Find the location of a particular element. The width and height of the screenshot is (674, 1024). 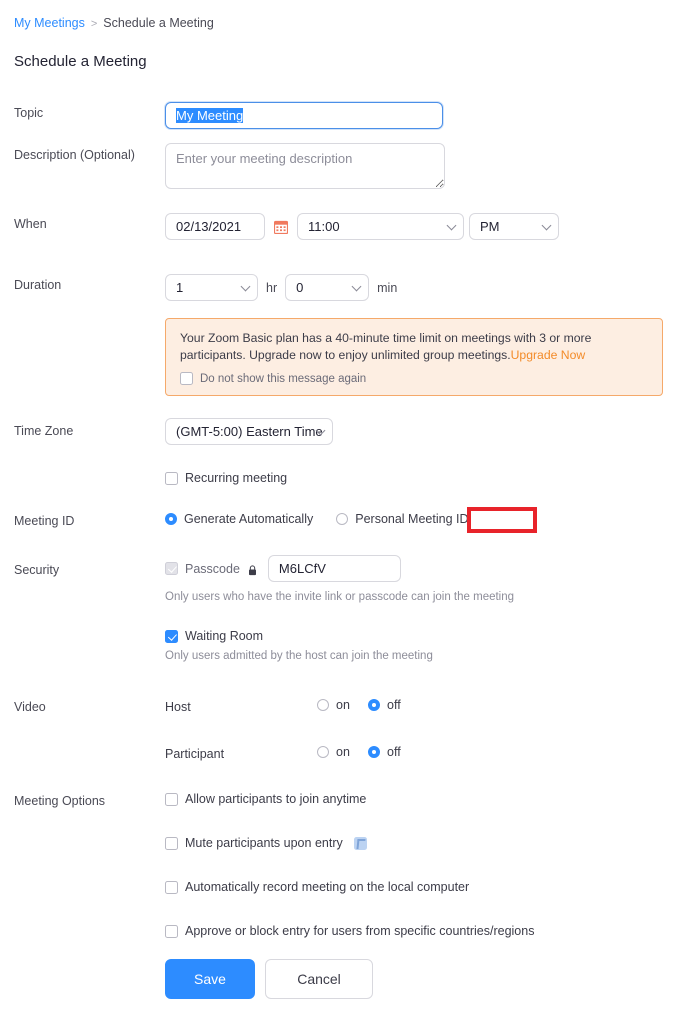

video-participant-off-radio is located at coordinates (374, 752).